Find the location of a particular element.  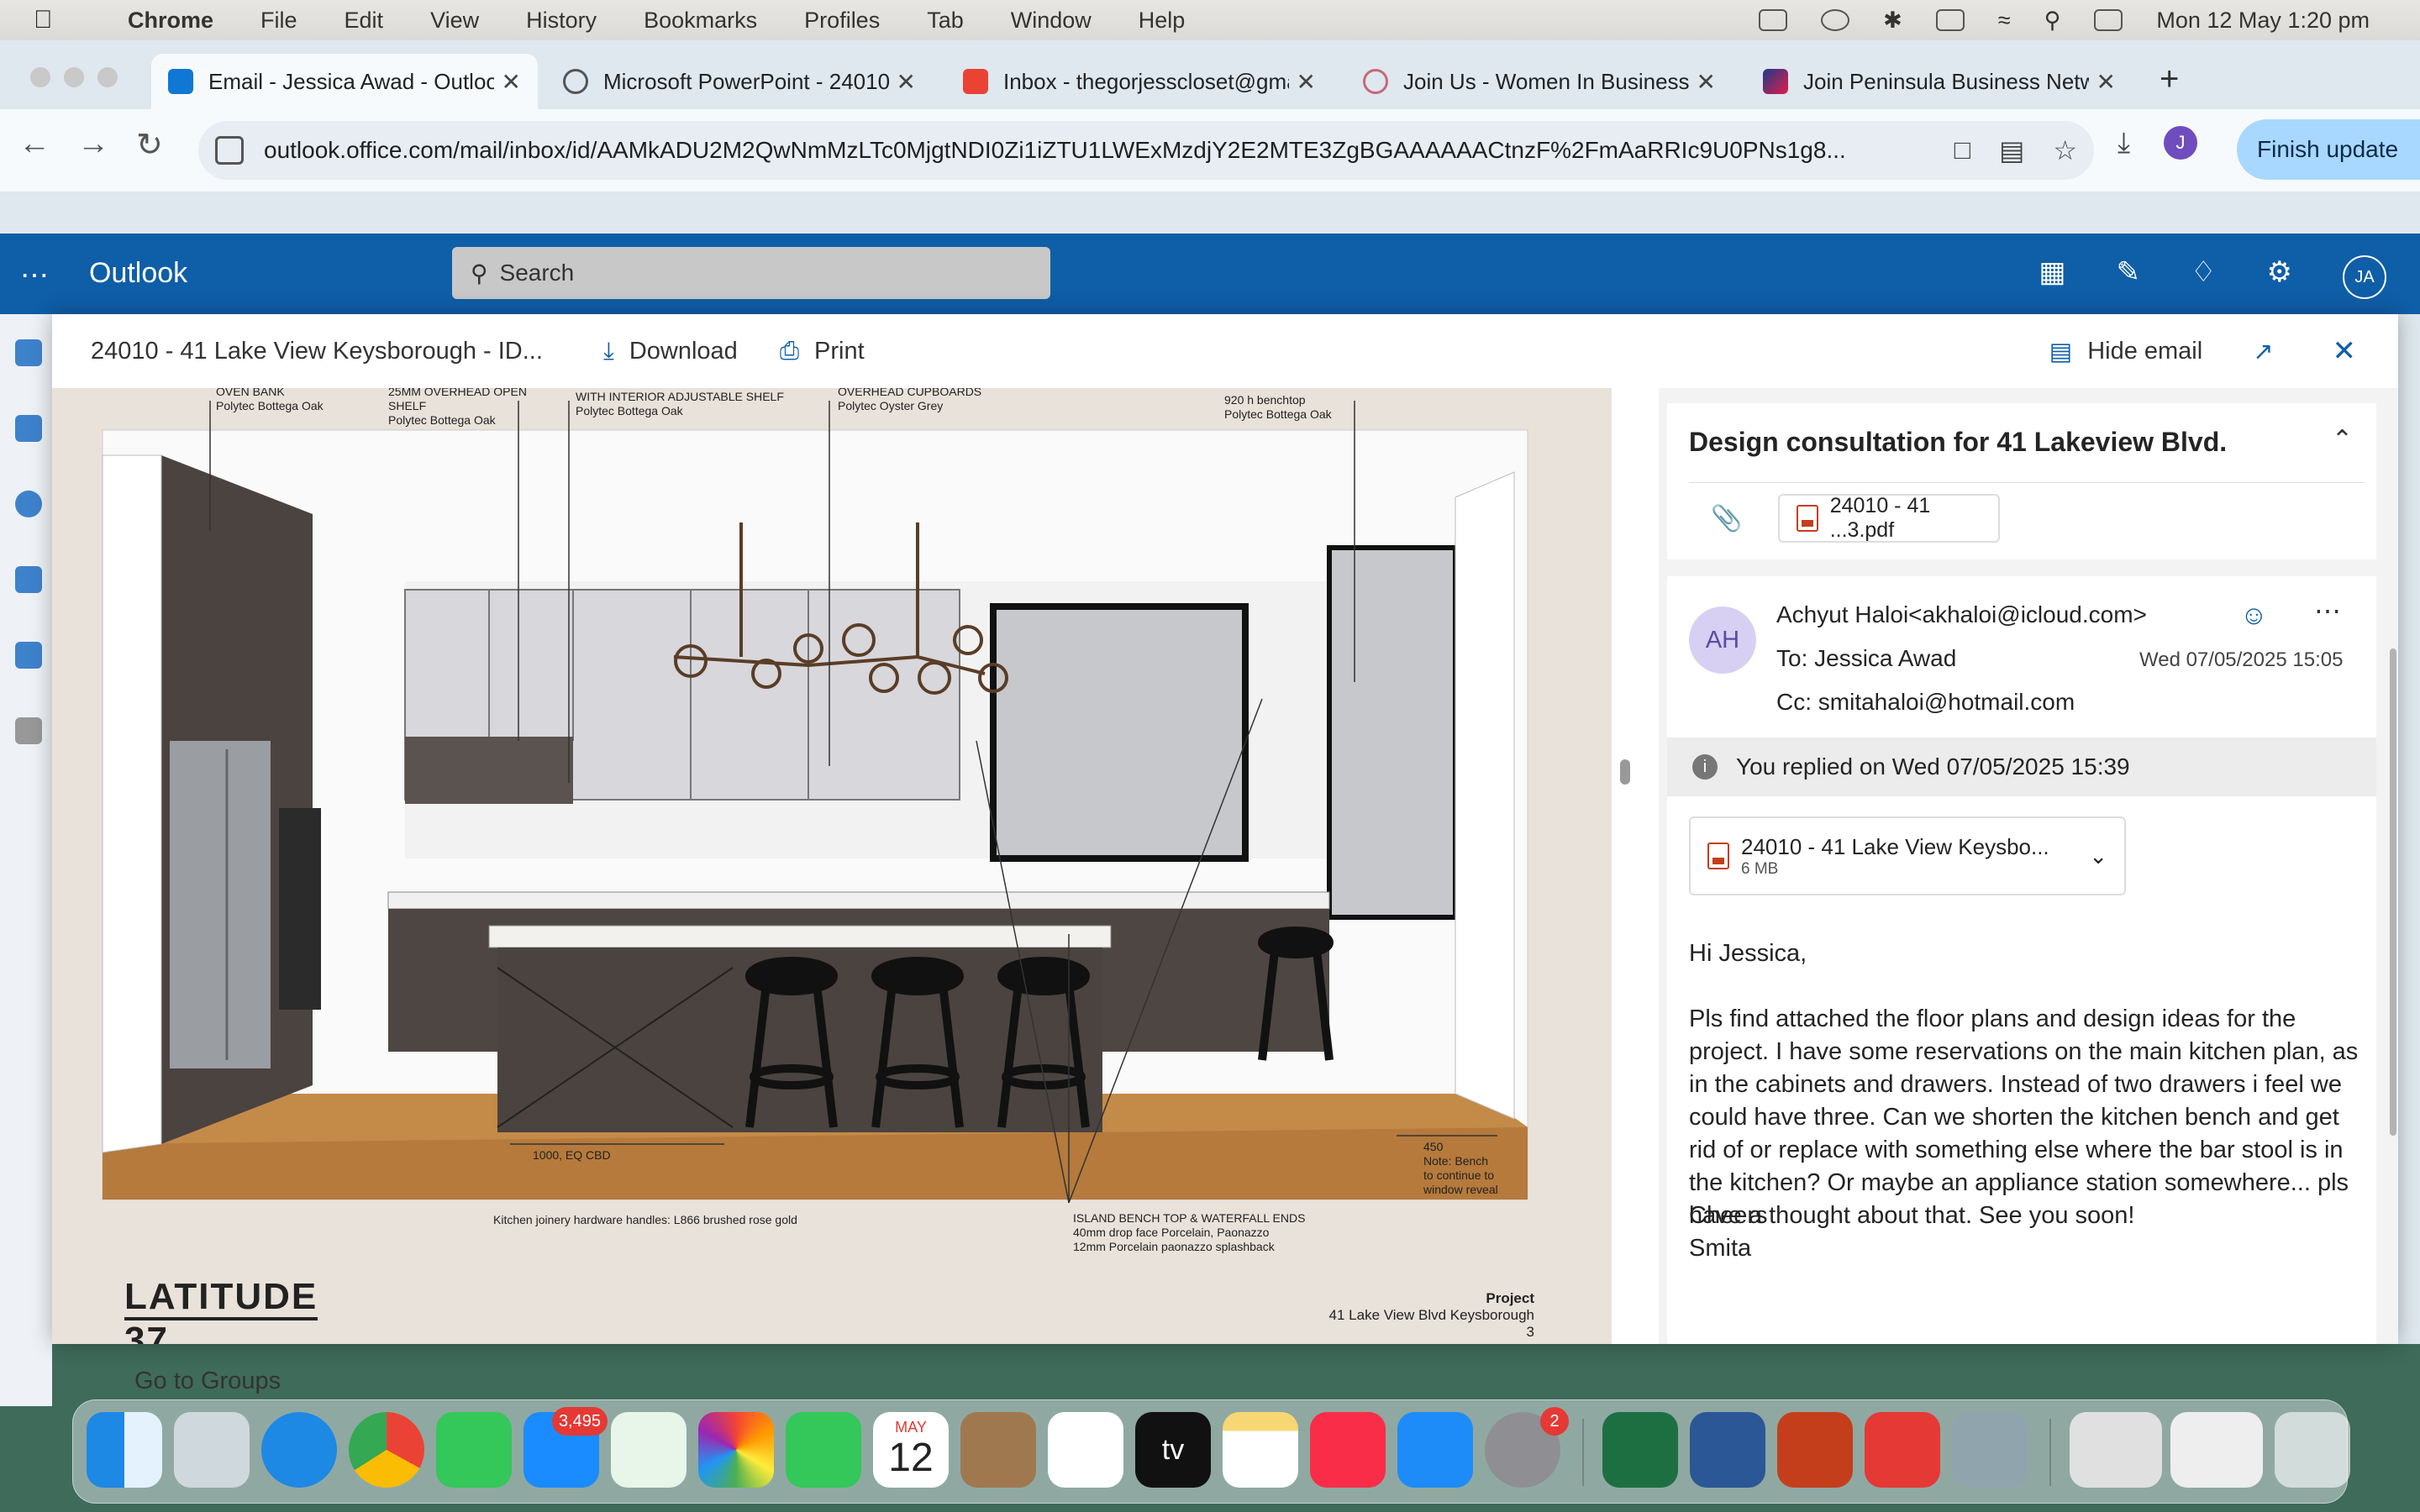

menu-file: File is located at coordinates (278, 21).